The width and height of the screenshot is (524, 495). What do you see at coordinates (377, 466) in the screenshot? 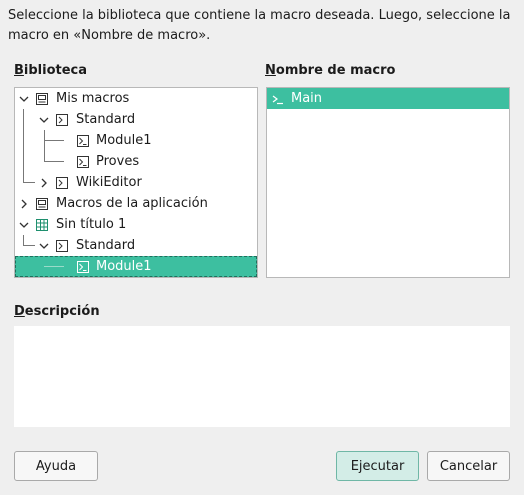
I see `run-button: Ejecutar` at bounding box center [377, 466].